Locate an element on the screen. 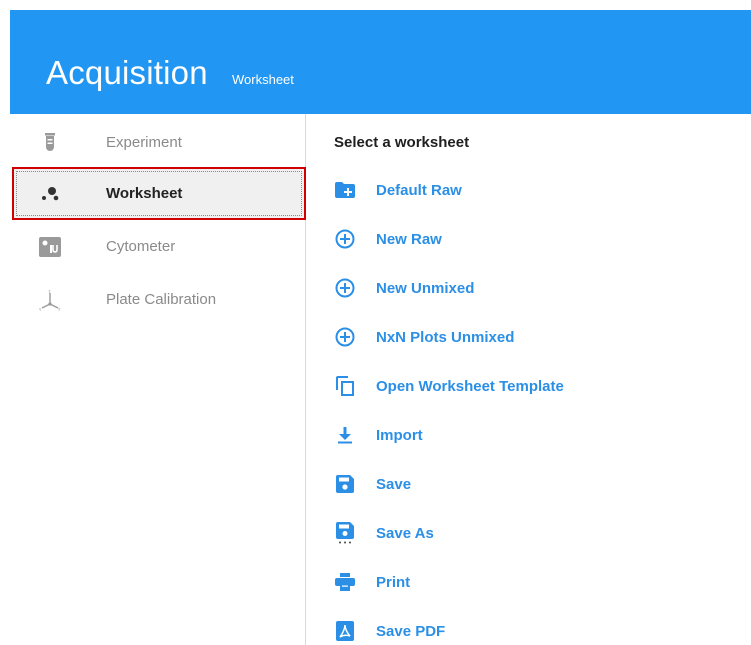 This screenshot has width=751, height=645. sidebar-item-experiment: Experiment is located at coordinates (159, 142).